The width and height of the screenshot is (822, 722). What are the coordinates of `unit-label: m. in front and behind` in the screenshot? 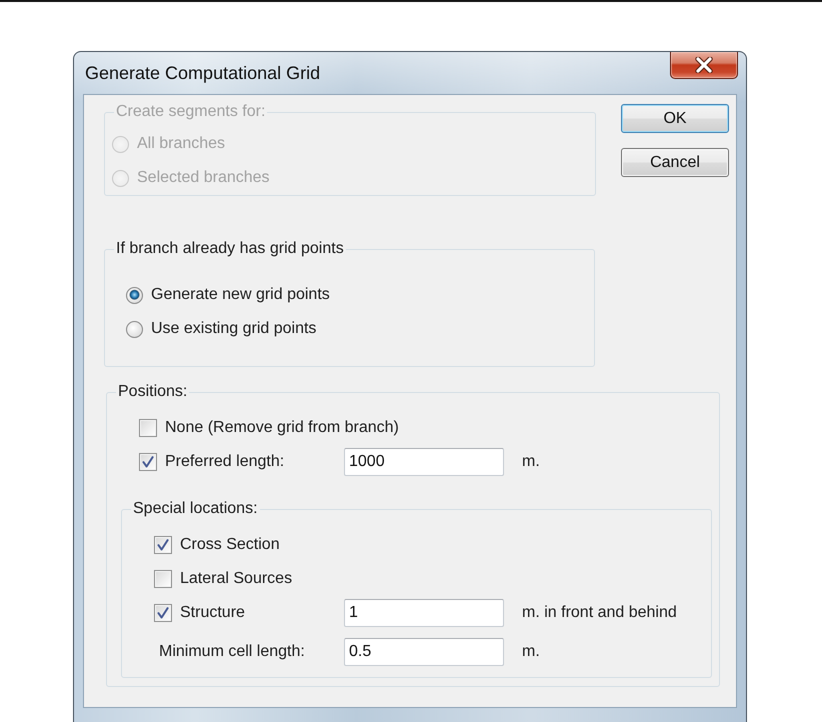 It's located at (599, 613).